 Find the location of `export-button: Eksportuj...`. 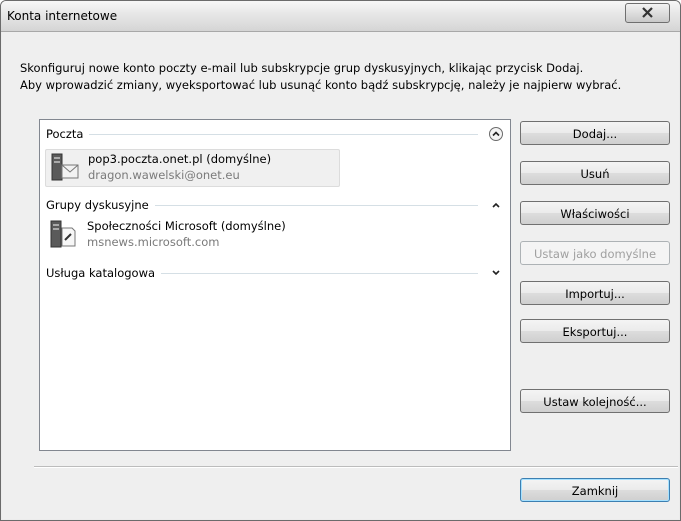

export-button: Eksportuj... is located at coordinates (595, 331).